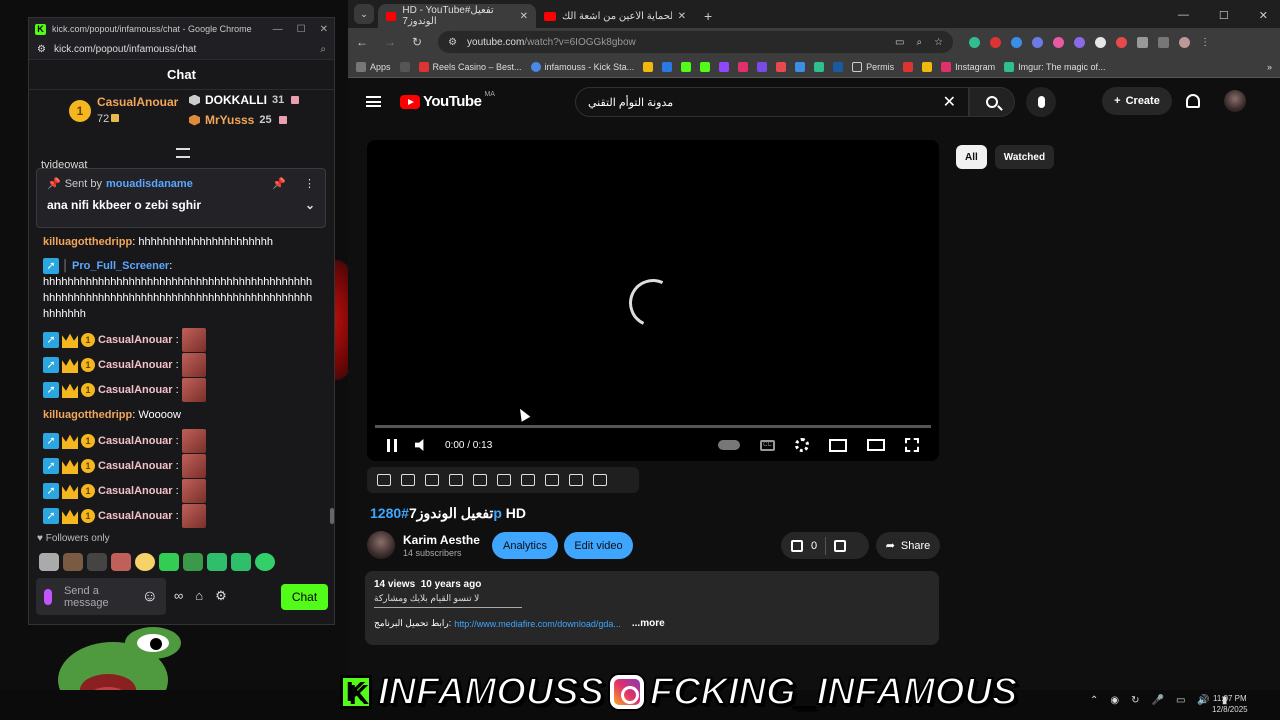 Image resolution: width=1280 pixels, height=720 pixels. I want to click on send-chat-button: Chat, so click(304, 597).